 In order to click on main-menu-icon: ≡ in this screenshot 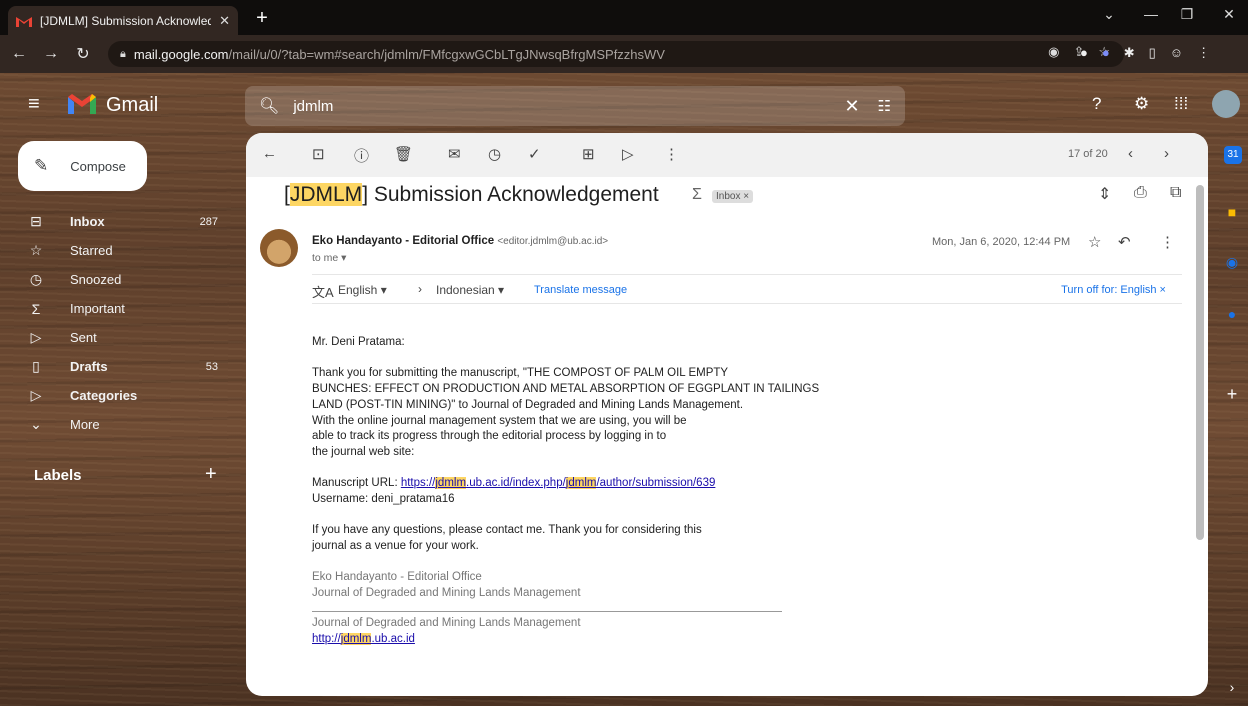, I will do `click(34, 104)`.